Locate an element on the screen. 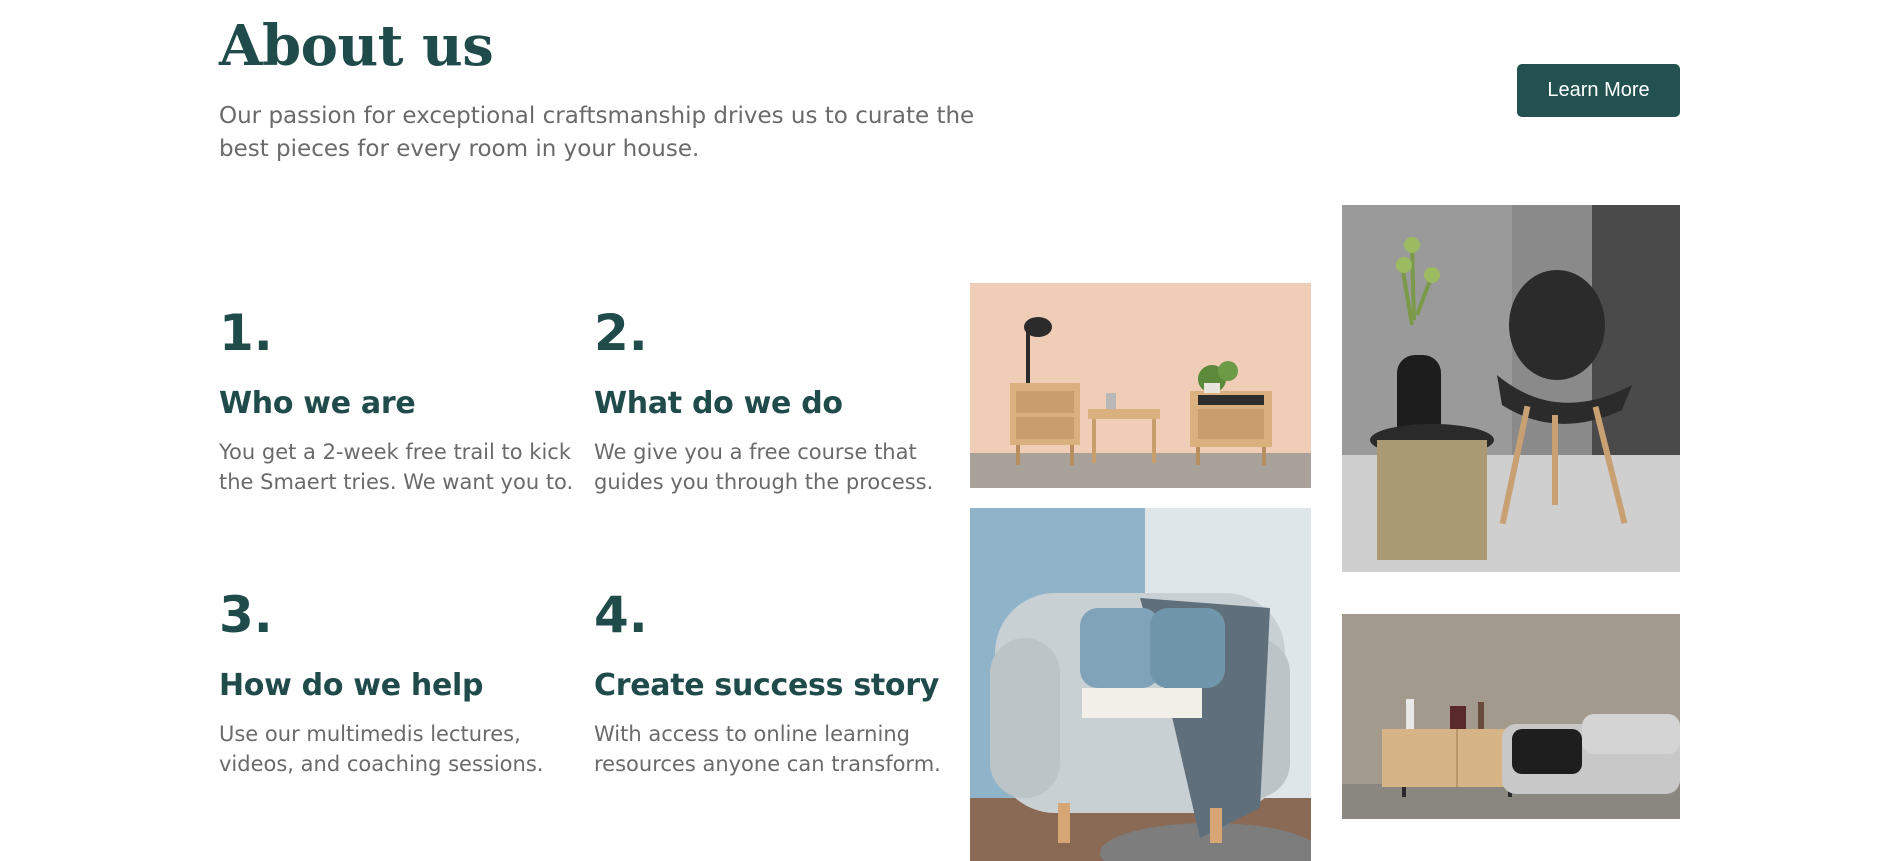 The image size is (1894, 861). step-number: 3. is located at coordinates (246, 615).